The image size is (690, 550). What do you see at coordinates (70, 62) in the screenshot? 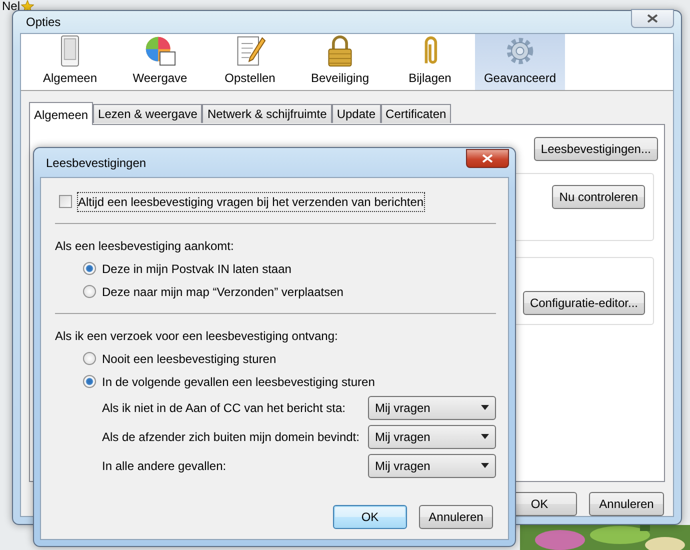
I see `toolbar-button: Algemeen` at bounding box center [70, 62].